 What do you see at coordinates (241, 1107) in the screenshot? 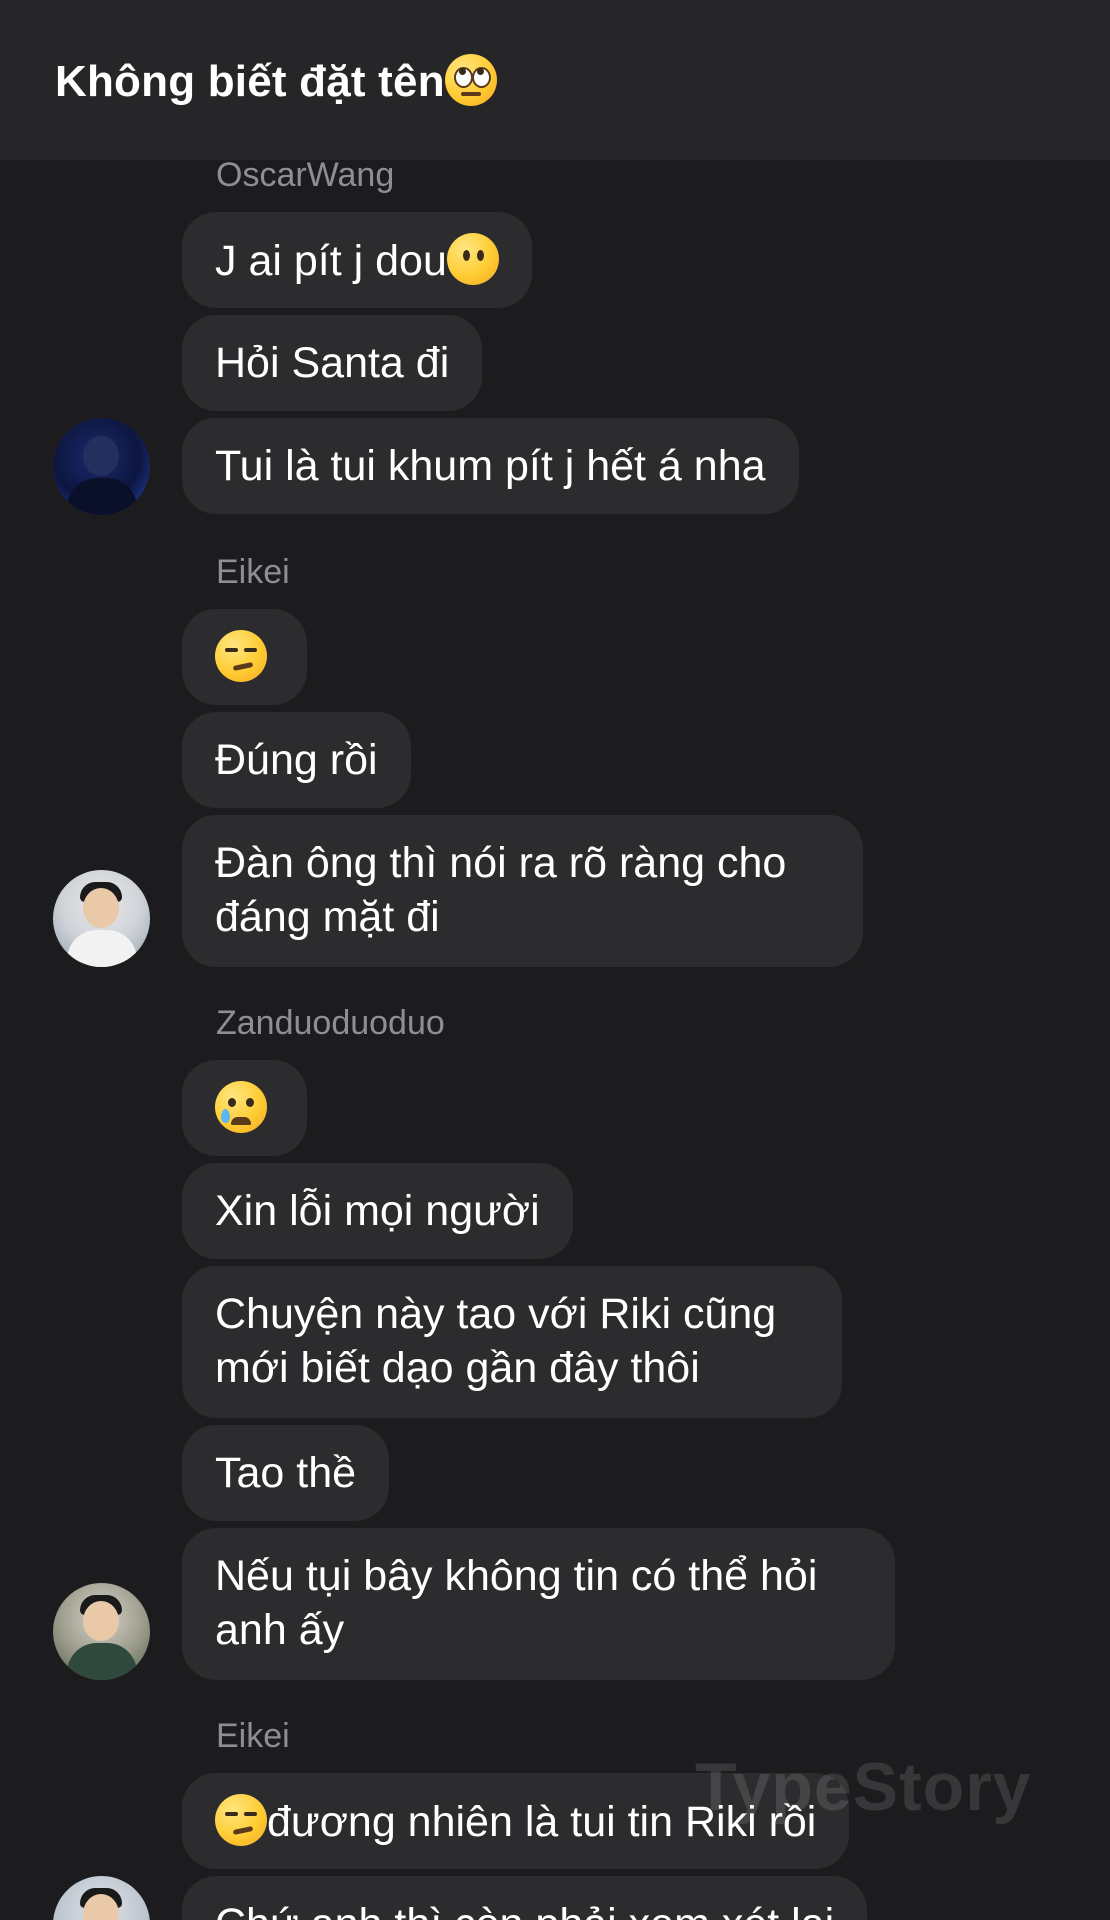
I see `crying-face-icon` at bounding box center [241, 1107].